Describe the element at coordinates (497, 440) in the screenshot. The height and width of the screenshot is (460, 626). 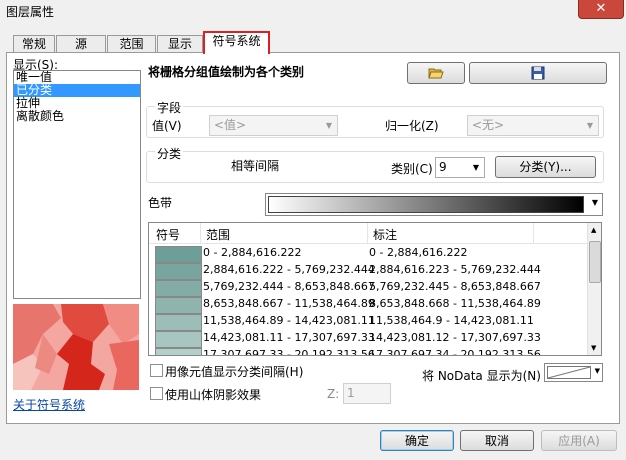
I see `cancel-button: 取消` at that location.